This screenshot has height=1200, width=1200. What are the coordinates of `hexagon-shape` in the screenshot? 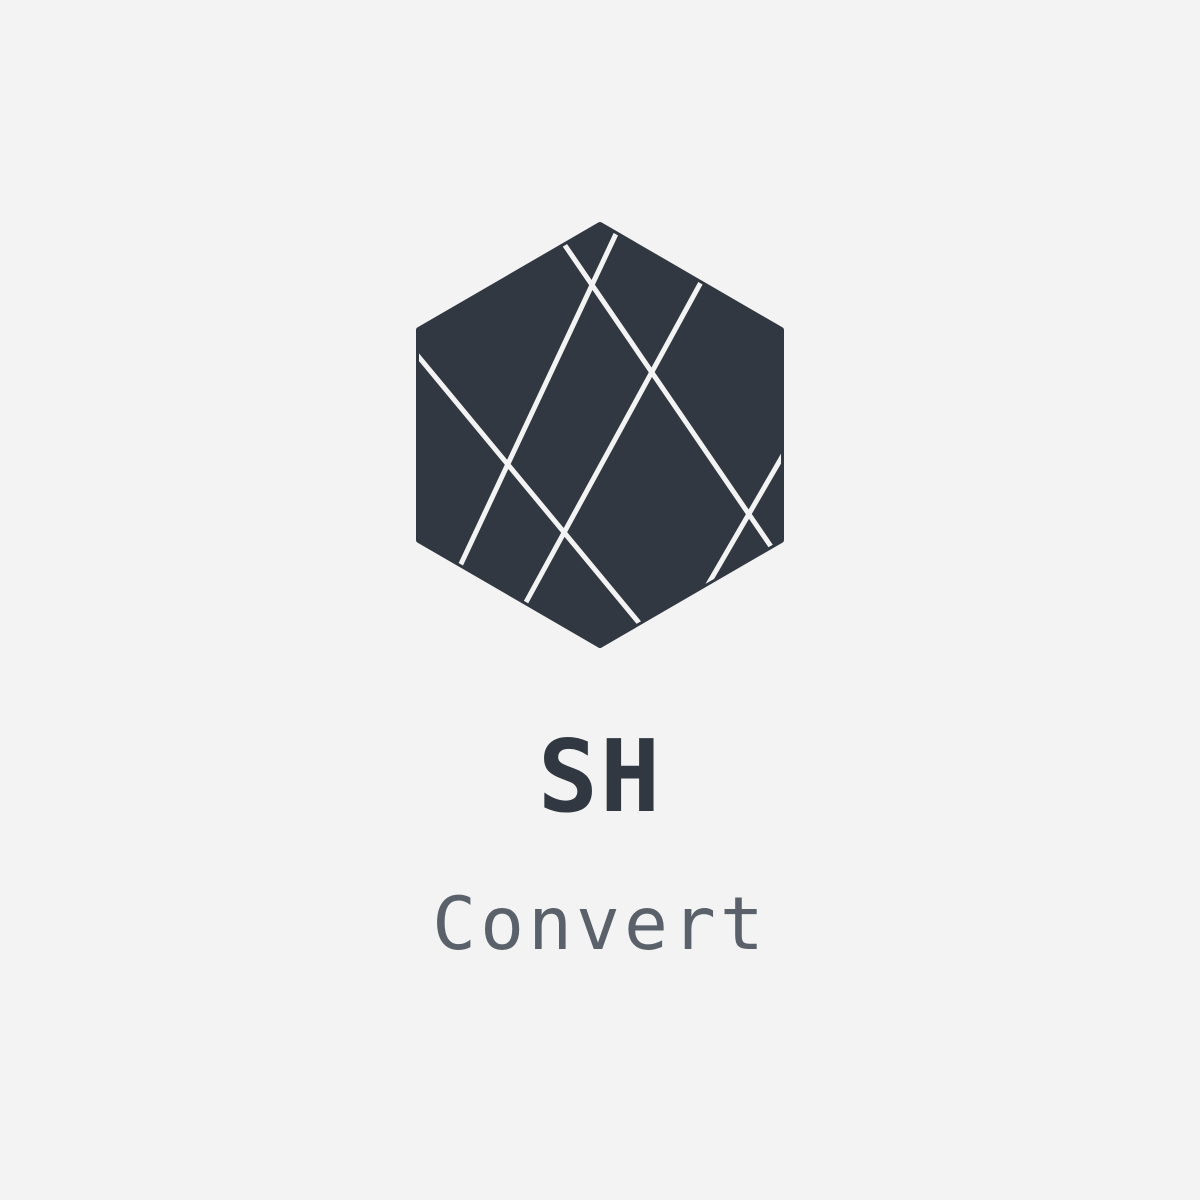 It's located at (600, 435).